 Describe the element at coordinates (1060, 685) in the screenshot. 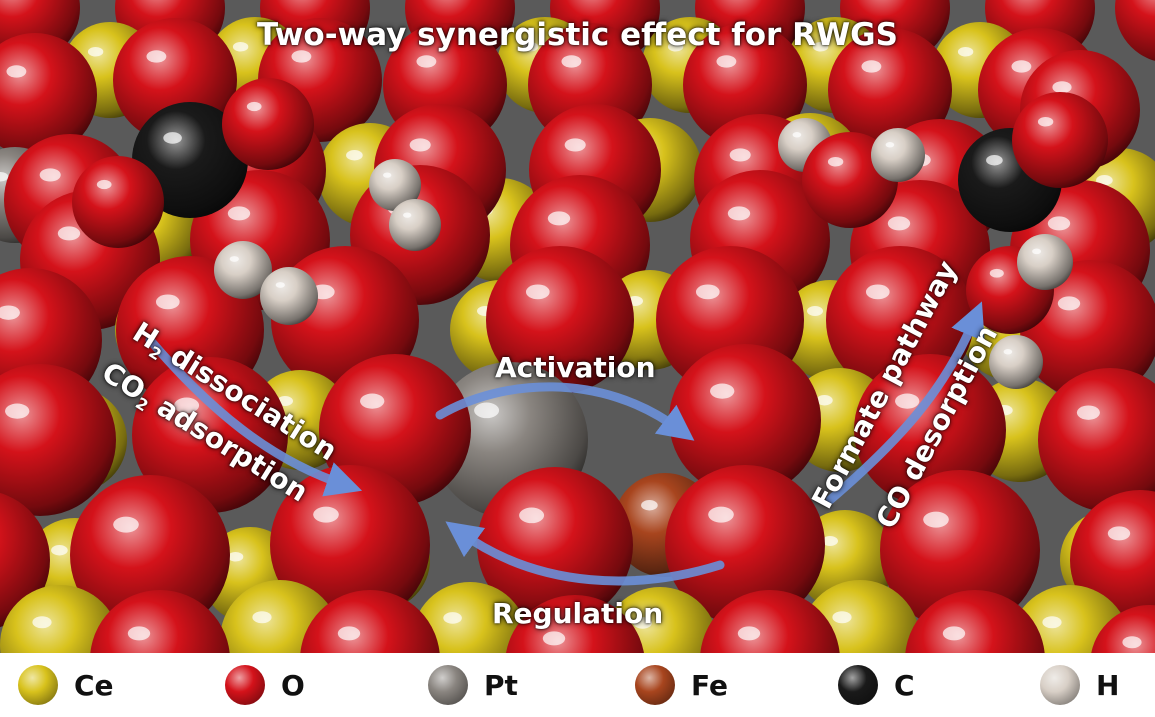

I see `h-atom-swatch` at that location.